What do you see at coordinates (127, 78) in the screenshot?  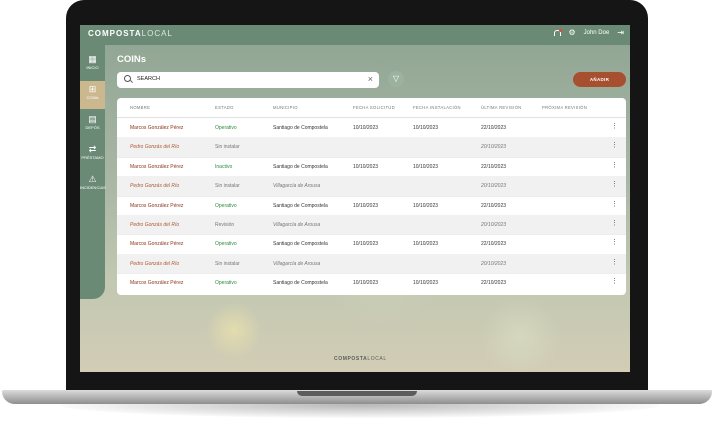 I see `search-icon` at bounding box center [127, 78].